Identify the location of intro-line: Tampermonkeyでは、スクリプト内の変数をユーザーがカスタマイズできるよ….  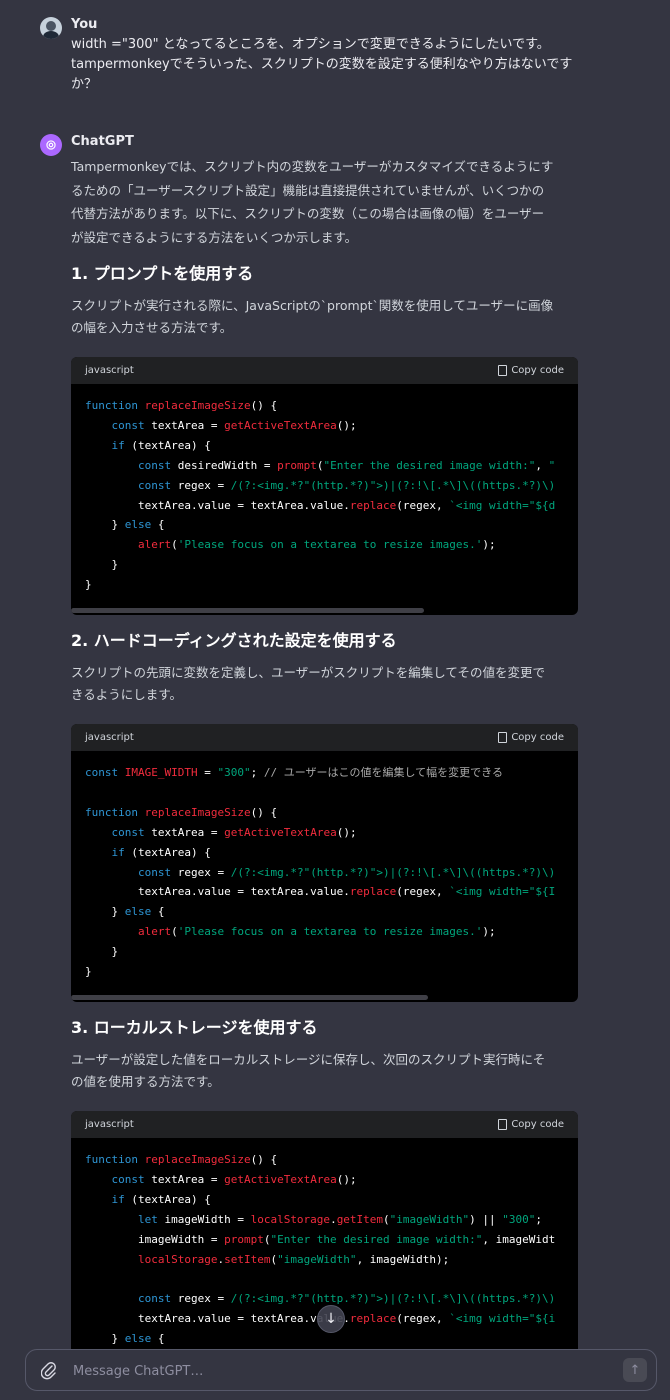
(312, 166).